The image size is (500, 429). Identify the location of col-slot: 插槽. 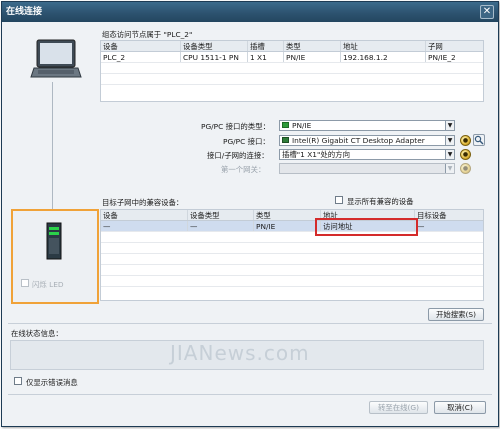
(266, 46).